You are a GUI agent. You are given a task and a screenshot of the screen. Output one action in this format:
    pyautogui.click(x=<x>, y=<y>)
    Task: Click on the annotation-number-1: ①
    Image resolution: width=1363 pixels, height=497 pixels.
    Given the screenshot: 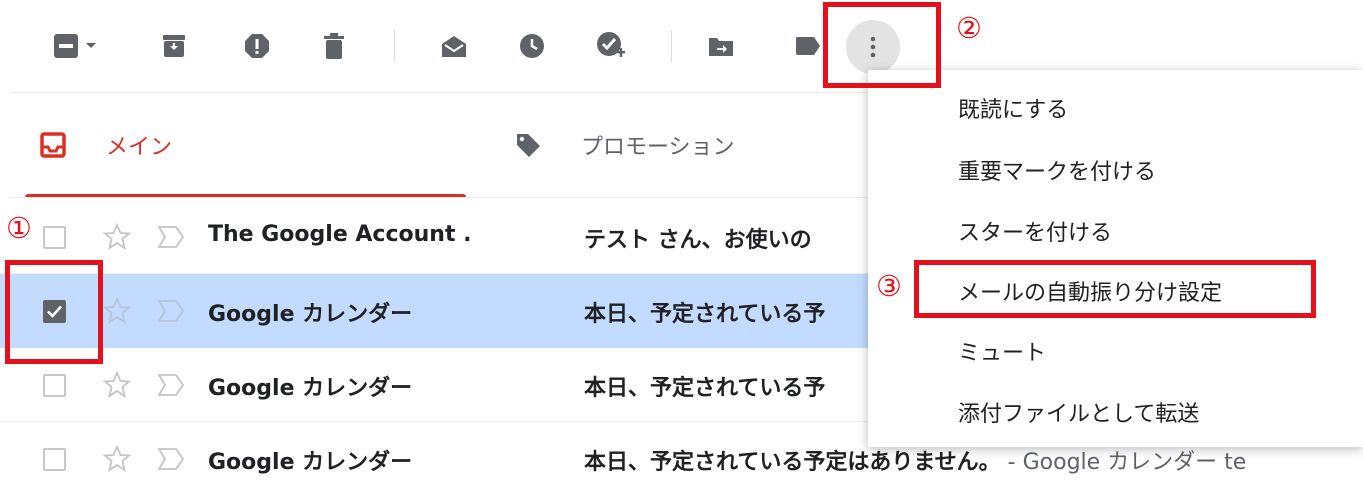 What is the action you would take?
    pyautogui.click(x=19, y=228)
    